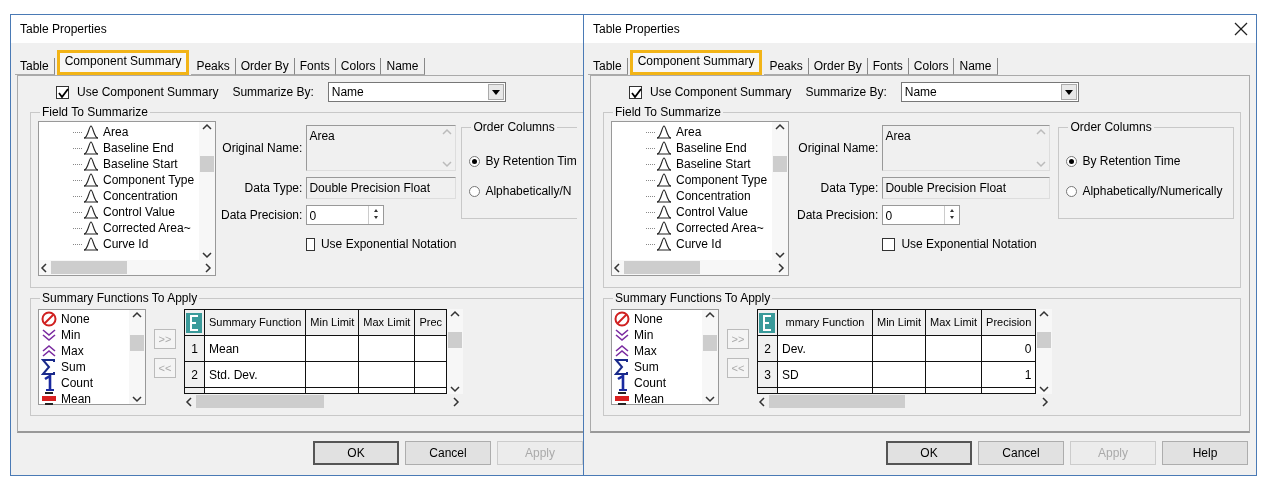 The image size is (1266, 486). I want to click on list-item: Min, so click(71, 335).